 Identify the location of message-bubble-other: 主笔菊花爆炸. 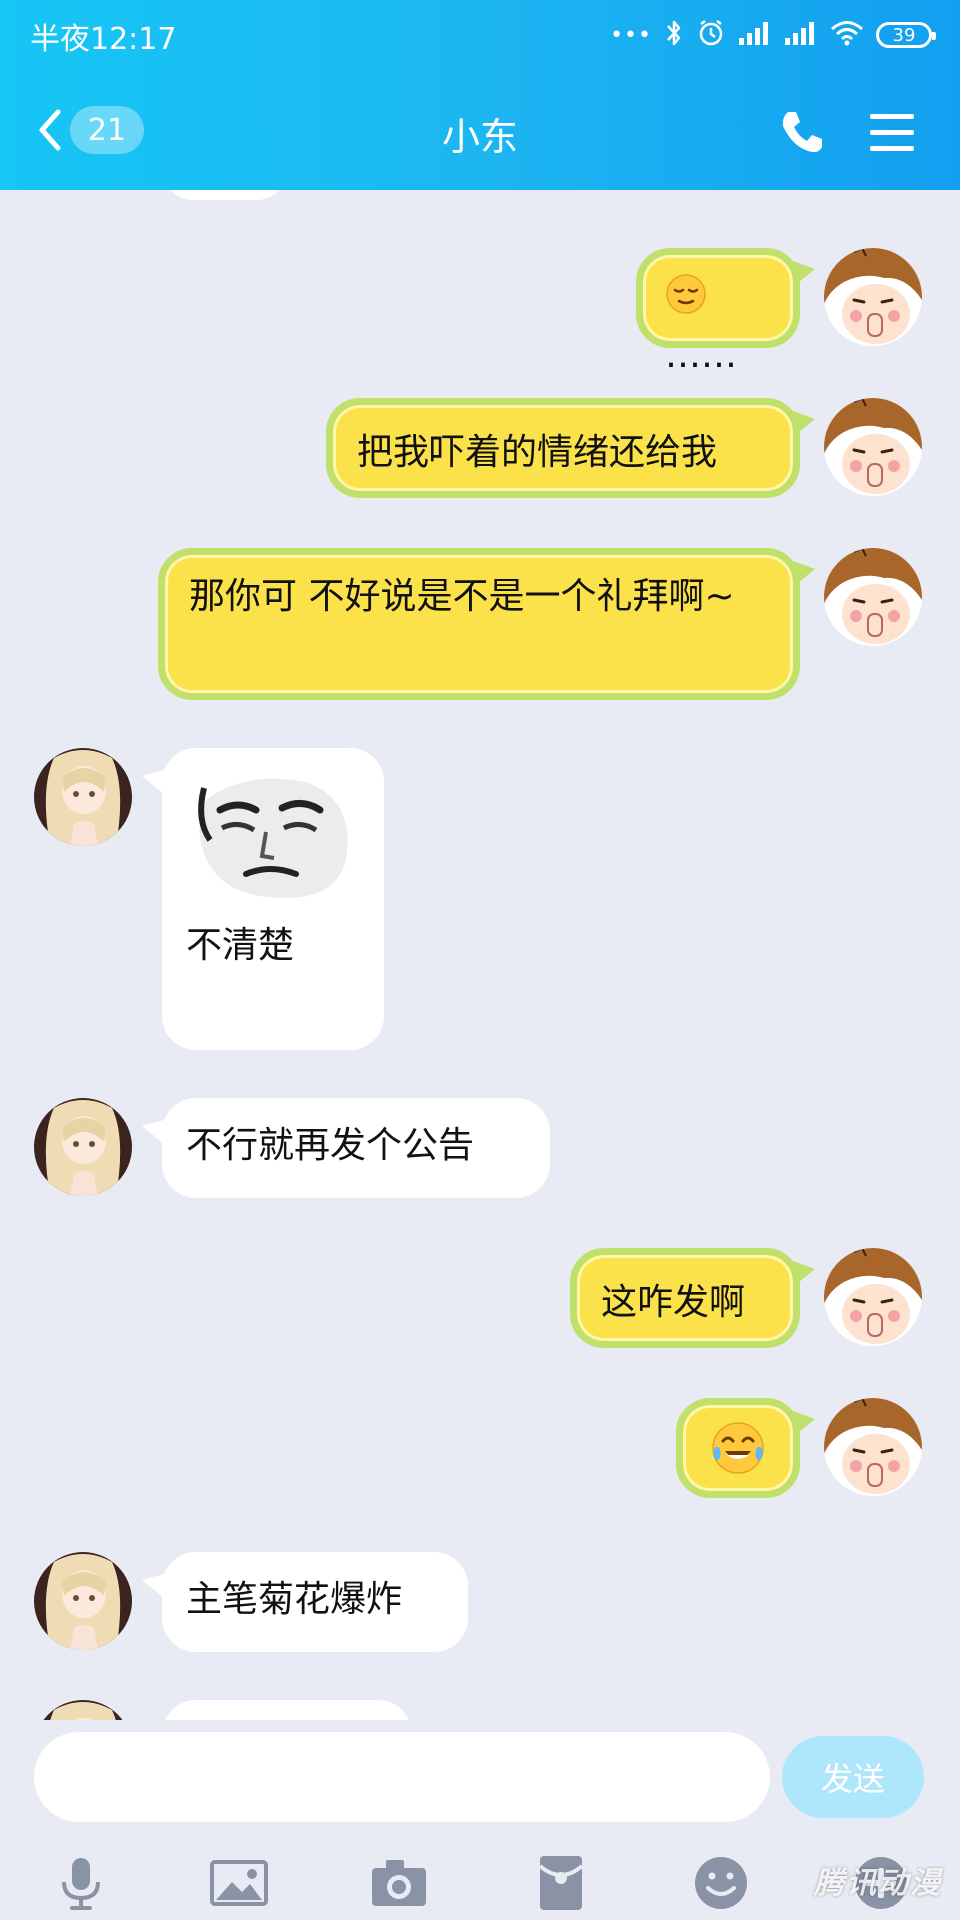
(305, 1602).